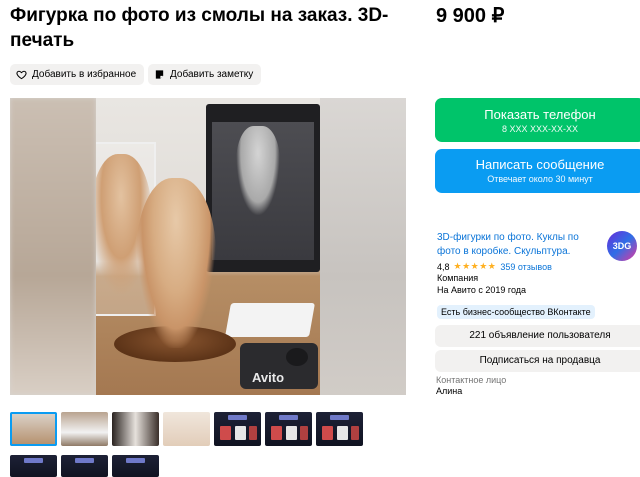 The height and width of the screenshot is (477, 640). What do you see at coordinates (516, 312) in the screenshot?
I see `vk-community-badge: Есть бизнес-сообщество ВКонтакте` at bounding box center [516, 312].